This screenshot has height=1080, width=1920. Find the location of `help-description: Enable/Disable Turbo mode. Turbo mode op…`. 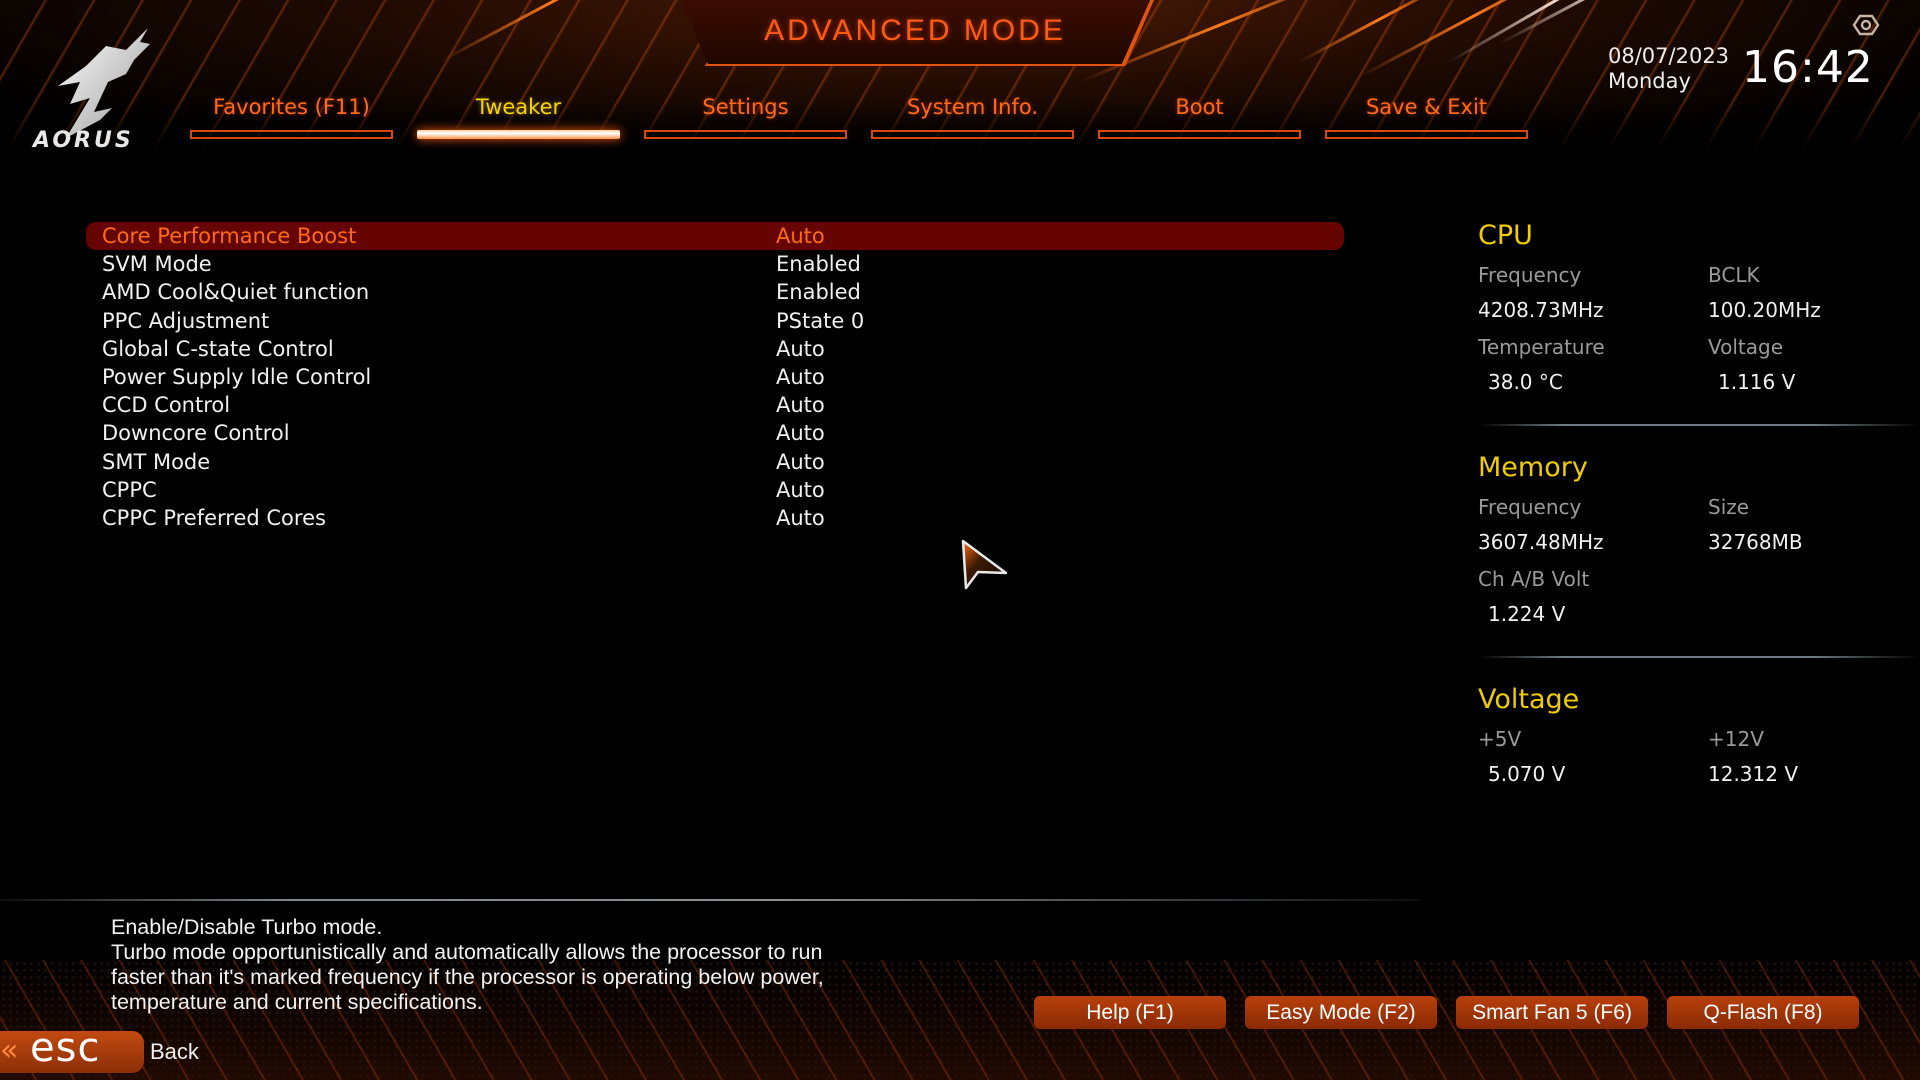

help-description: Enable/Disable Turbo mode. Turbo mode op… is located at coordinates (561, 965).